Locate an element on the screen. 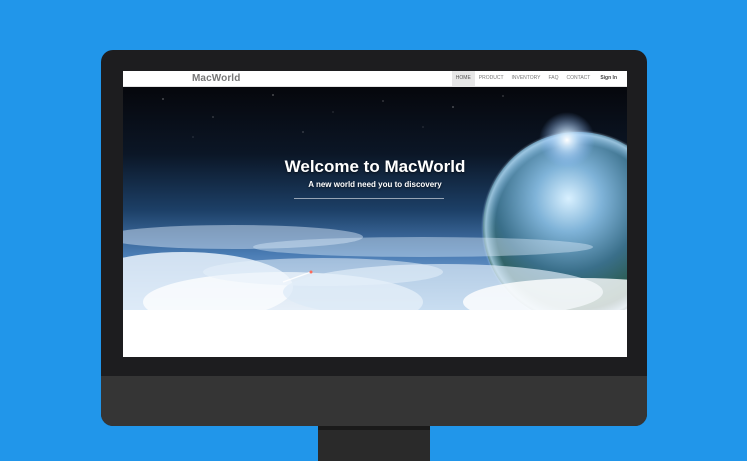  monitor-chin is located at coordinates (374, 401).